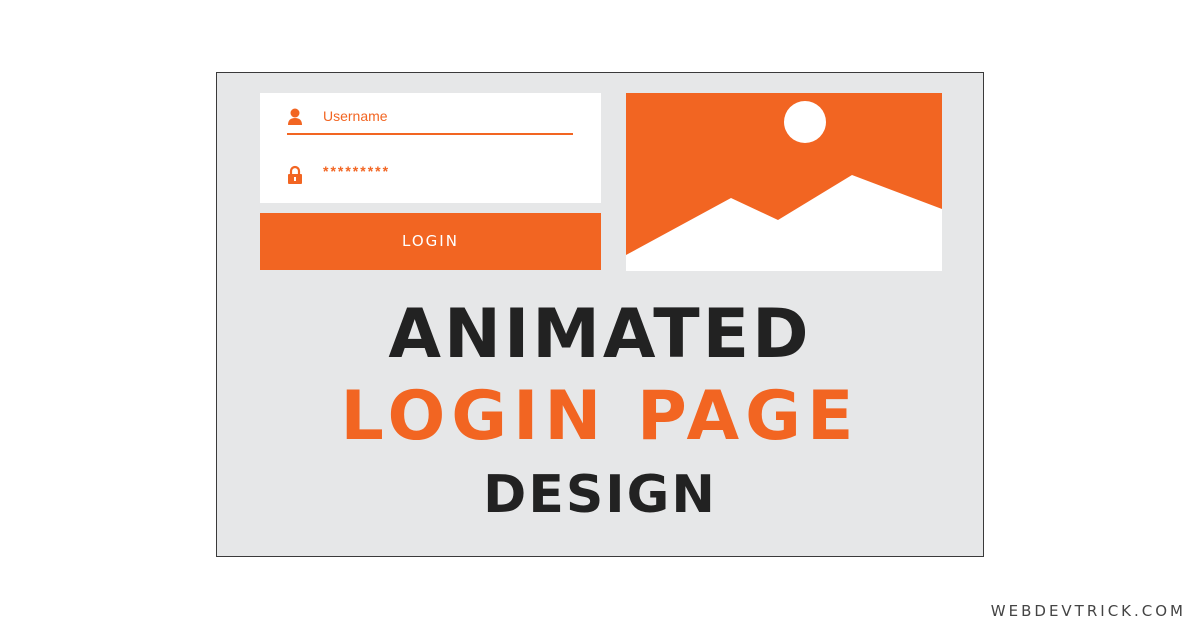 The image size is (1200, 630). What do you see at coordinates (600, 416) in the screenshot?
I see `headline-login-page: LOGIN PAGE` at bounding box center [600, 416].